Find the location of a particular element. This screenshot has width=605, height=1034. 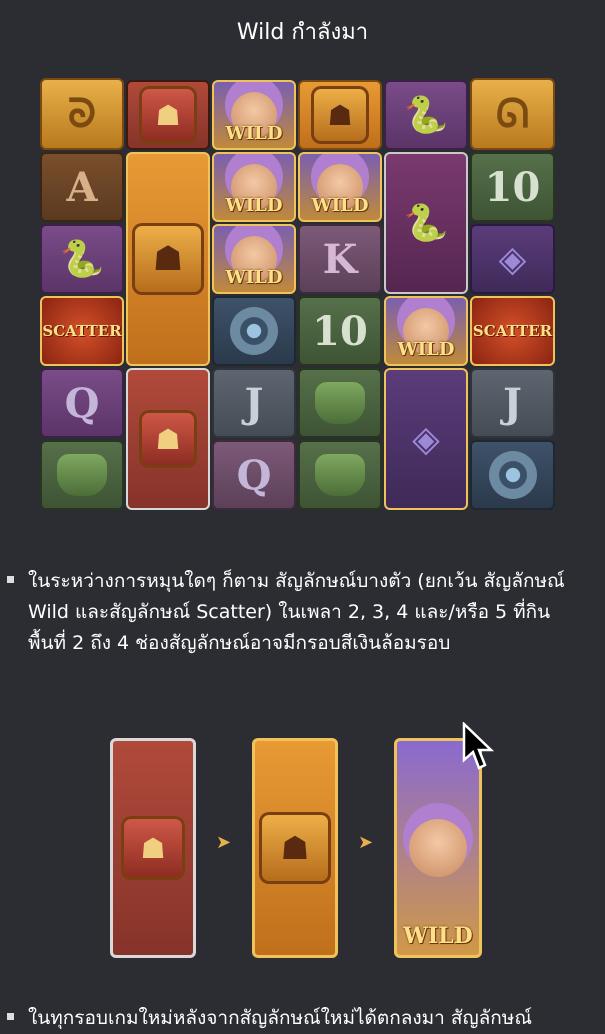

symbol-gold-mask-tall: ☗ is located at coordinates (168, 259).